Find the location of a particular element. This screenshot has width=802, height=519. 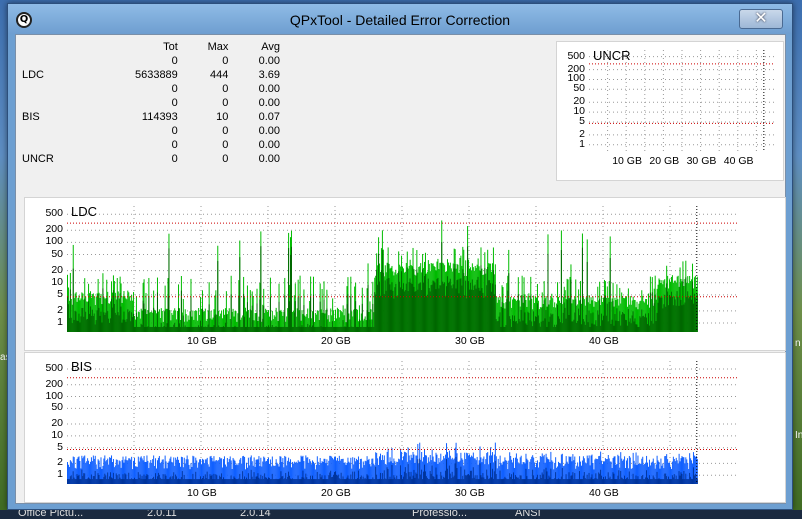

taskbar-item: ANSI is located at coordinates (528, 514).